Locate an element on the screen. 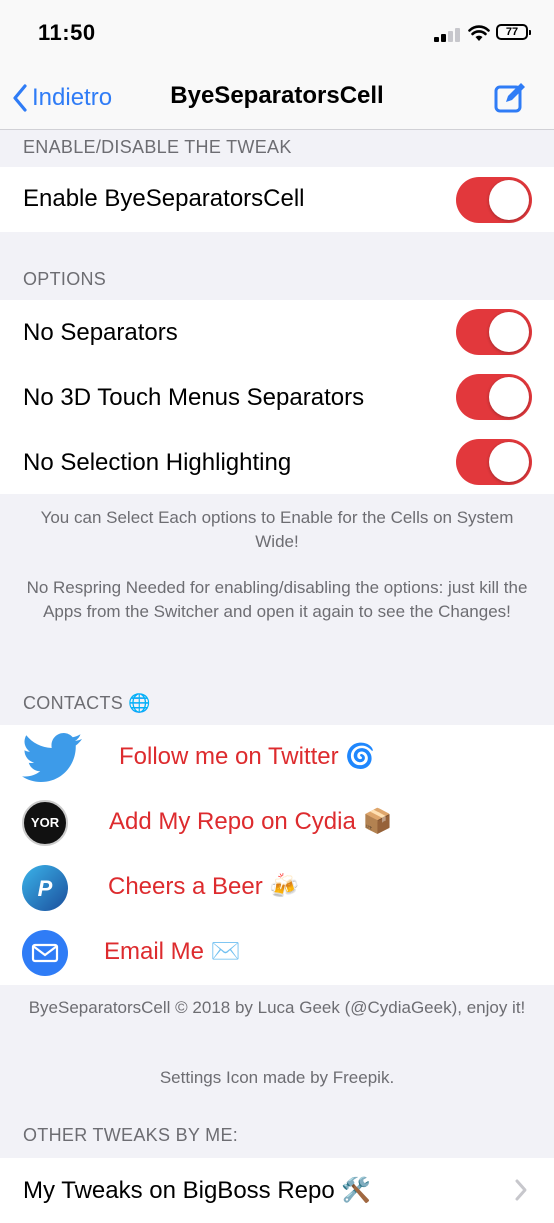 This screenshot has width=554, height=1223. other-group: My Tweaks on BigBoss Repo 🛠️ is located at coordinates (277, 1190).